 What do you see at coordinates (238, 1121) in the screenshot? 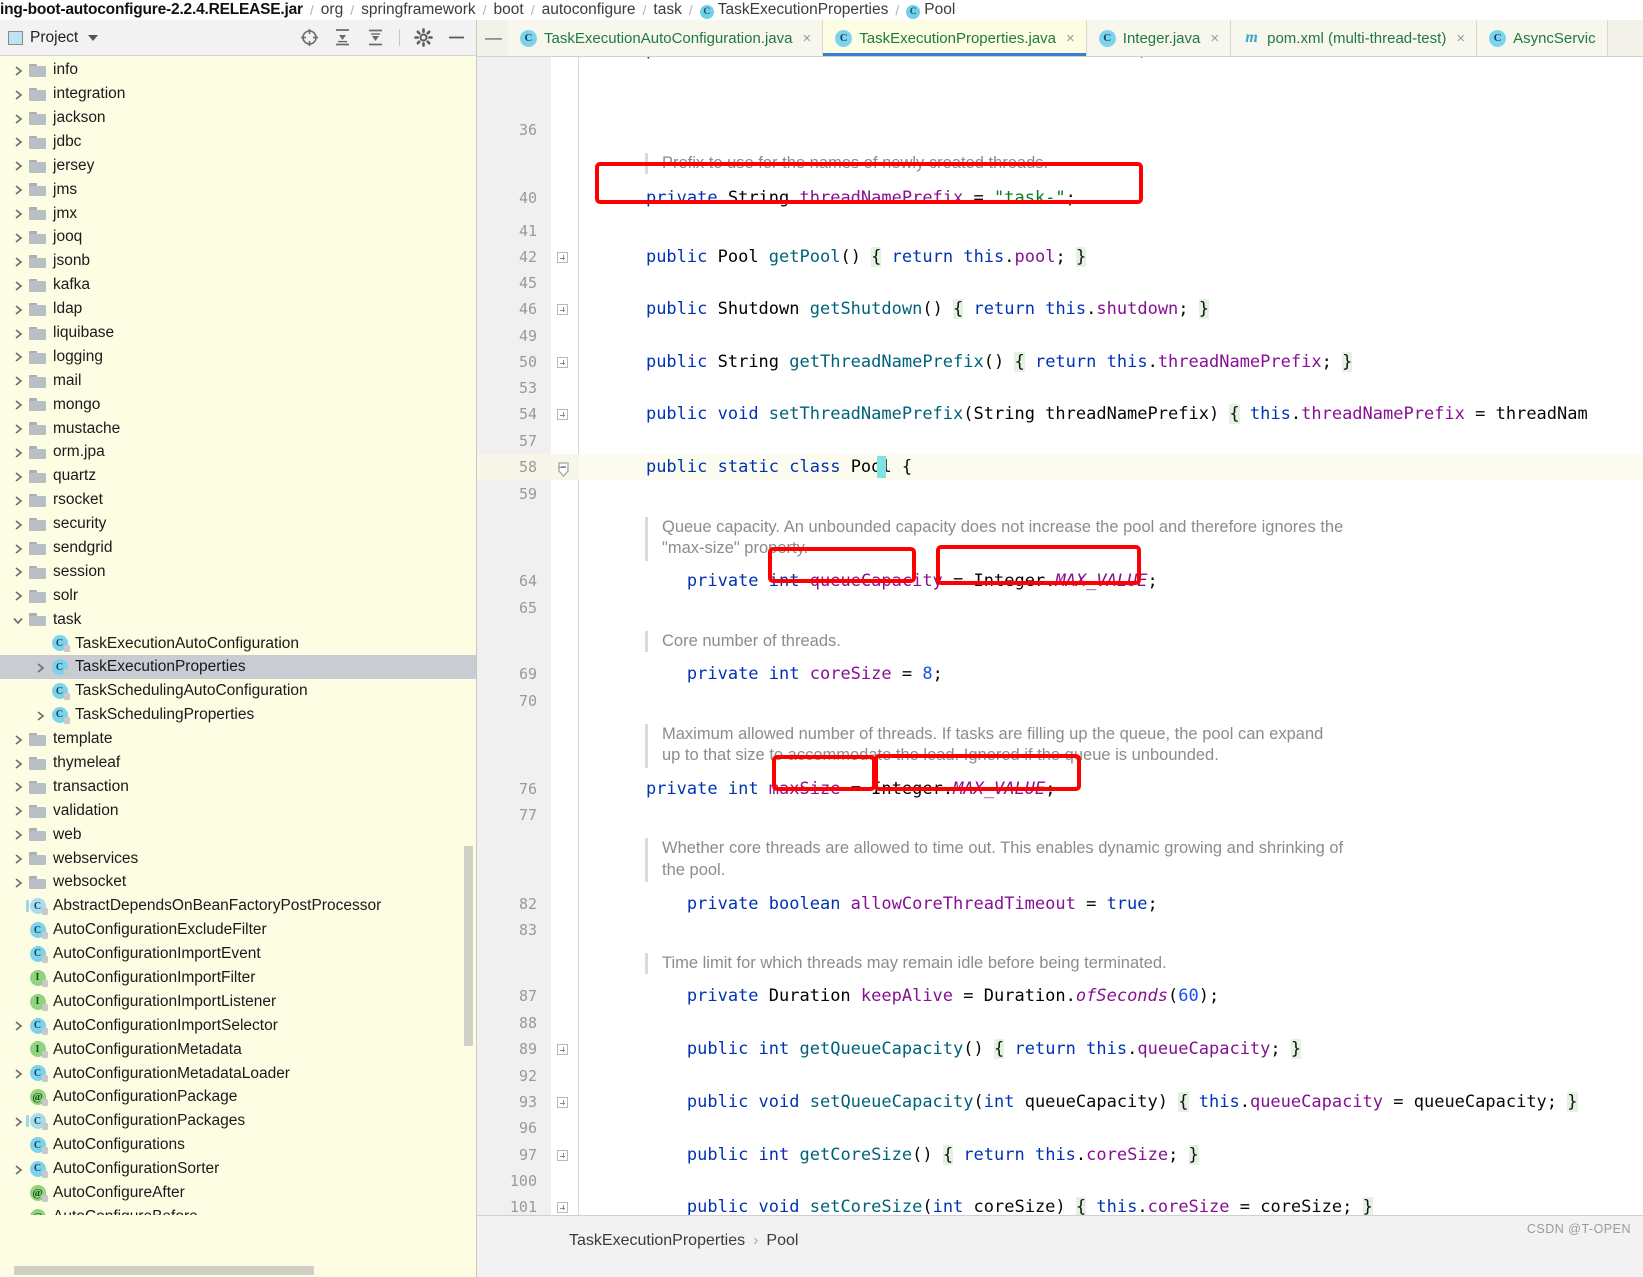
I see `tree-item-autoconfigurationpackages: C AutoConfigurationPackages` at bounding box center [238, 1121].